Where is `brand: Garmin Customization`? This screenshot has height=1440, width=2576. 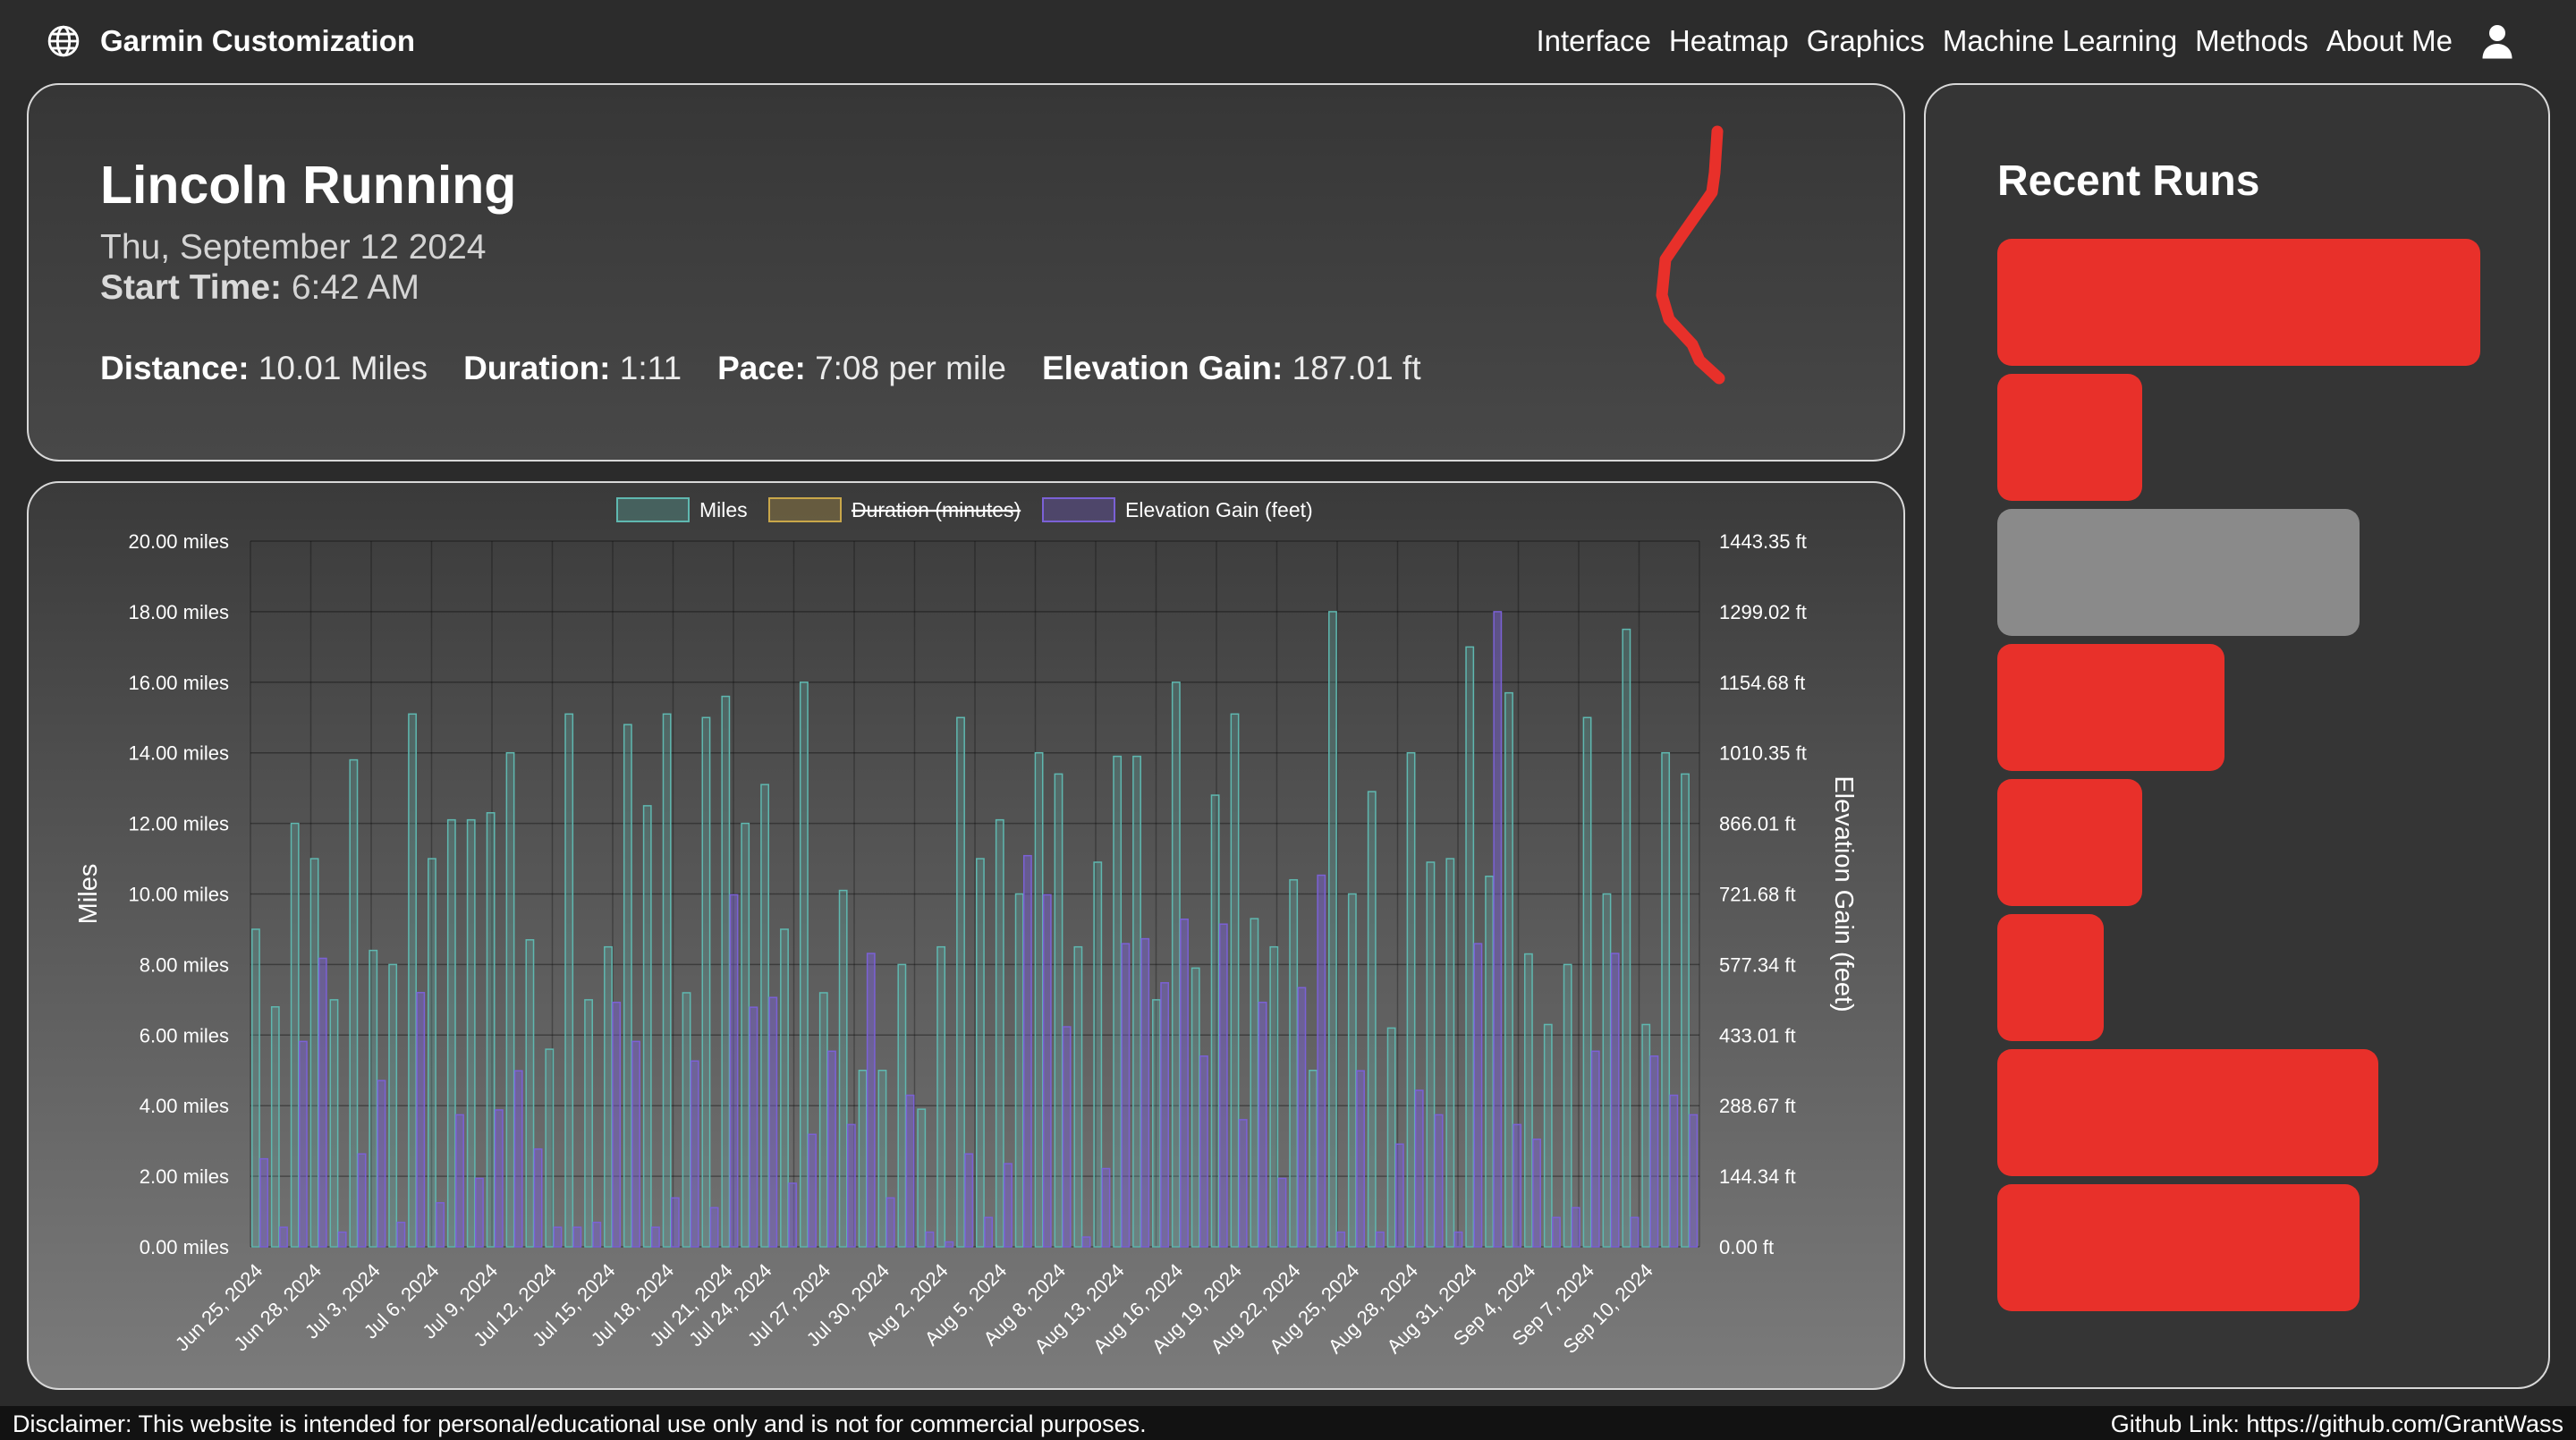
brand: Garmin Customization is located at coordinates (231, 41).